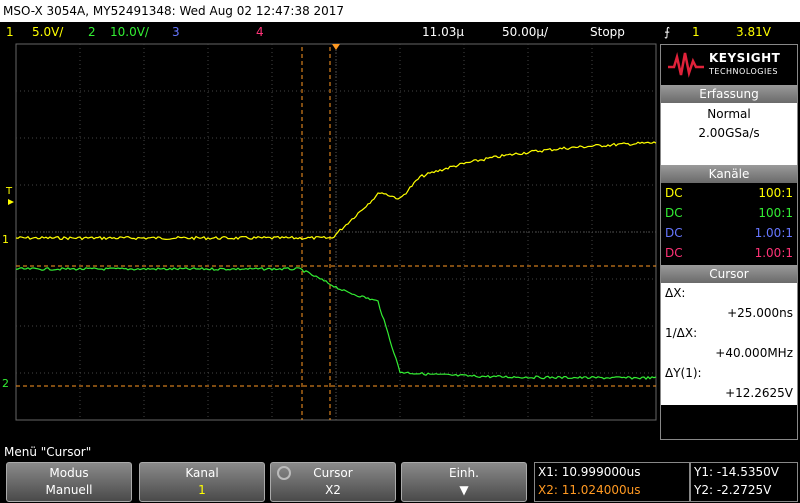 The width and height of the screenshot is (800, 503). What do you see at coordinates (5, 383) in the screenshot?
I see `ch2-ground-marker: 2` at bounding box center [5, 383].